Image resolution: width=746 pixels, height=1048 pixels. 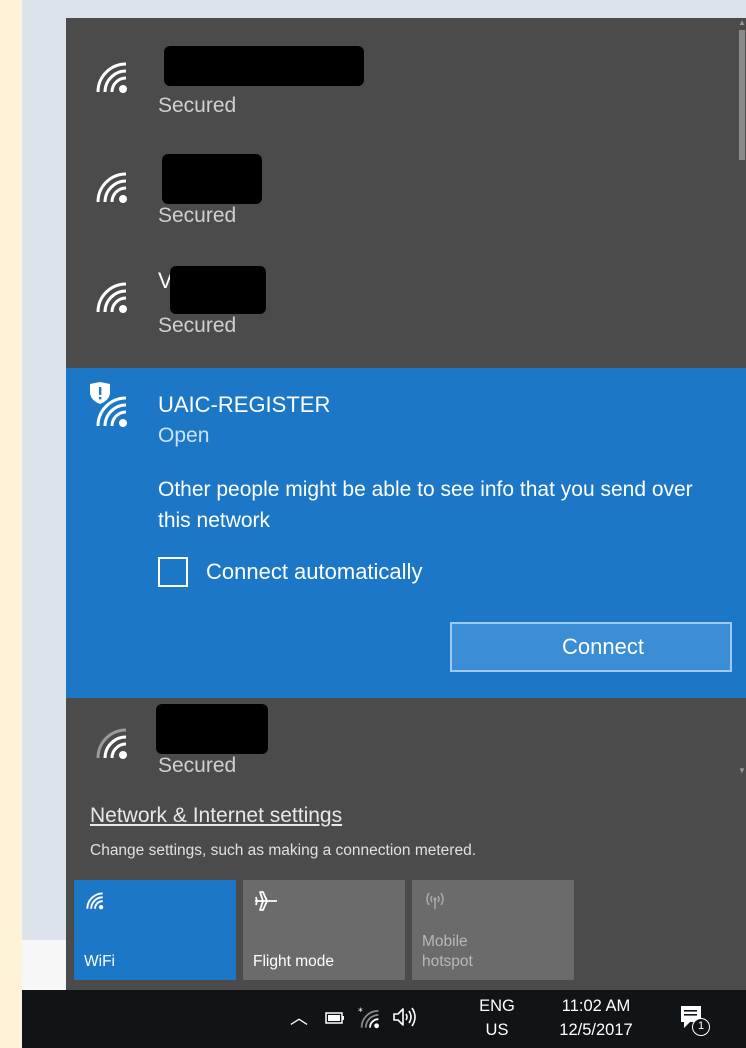 I want to click on scroll-down-arrow-icon: ▼, so click(x=742, y=771).